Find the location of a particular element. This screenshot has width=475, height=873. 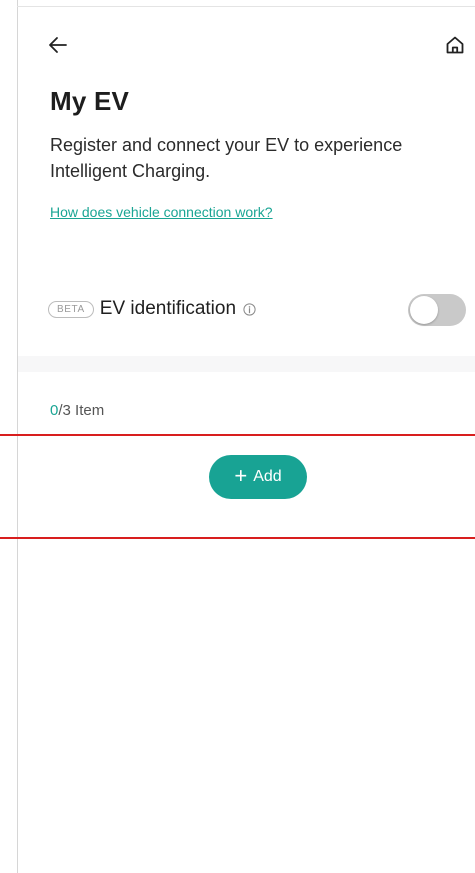

plus-icon: + is located at coordinates (241, 475).